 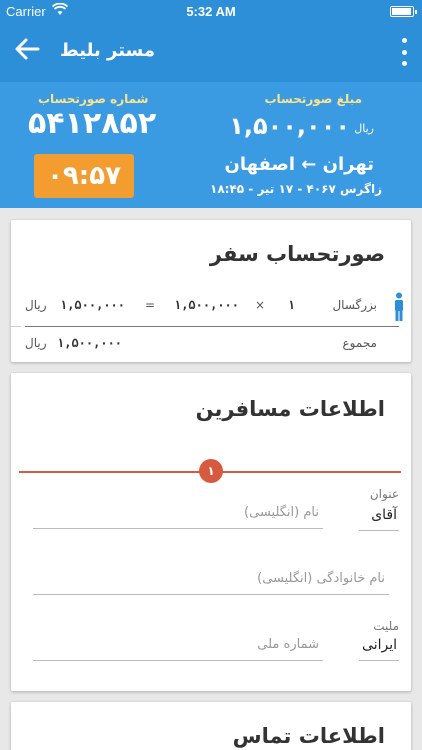 I want to click on line-total: ۱,۵۰۰,۰۰۰, so click(x=92, y=305).